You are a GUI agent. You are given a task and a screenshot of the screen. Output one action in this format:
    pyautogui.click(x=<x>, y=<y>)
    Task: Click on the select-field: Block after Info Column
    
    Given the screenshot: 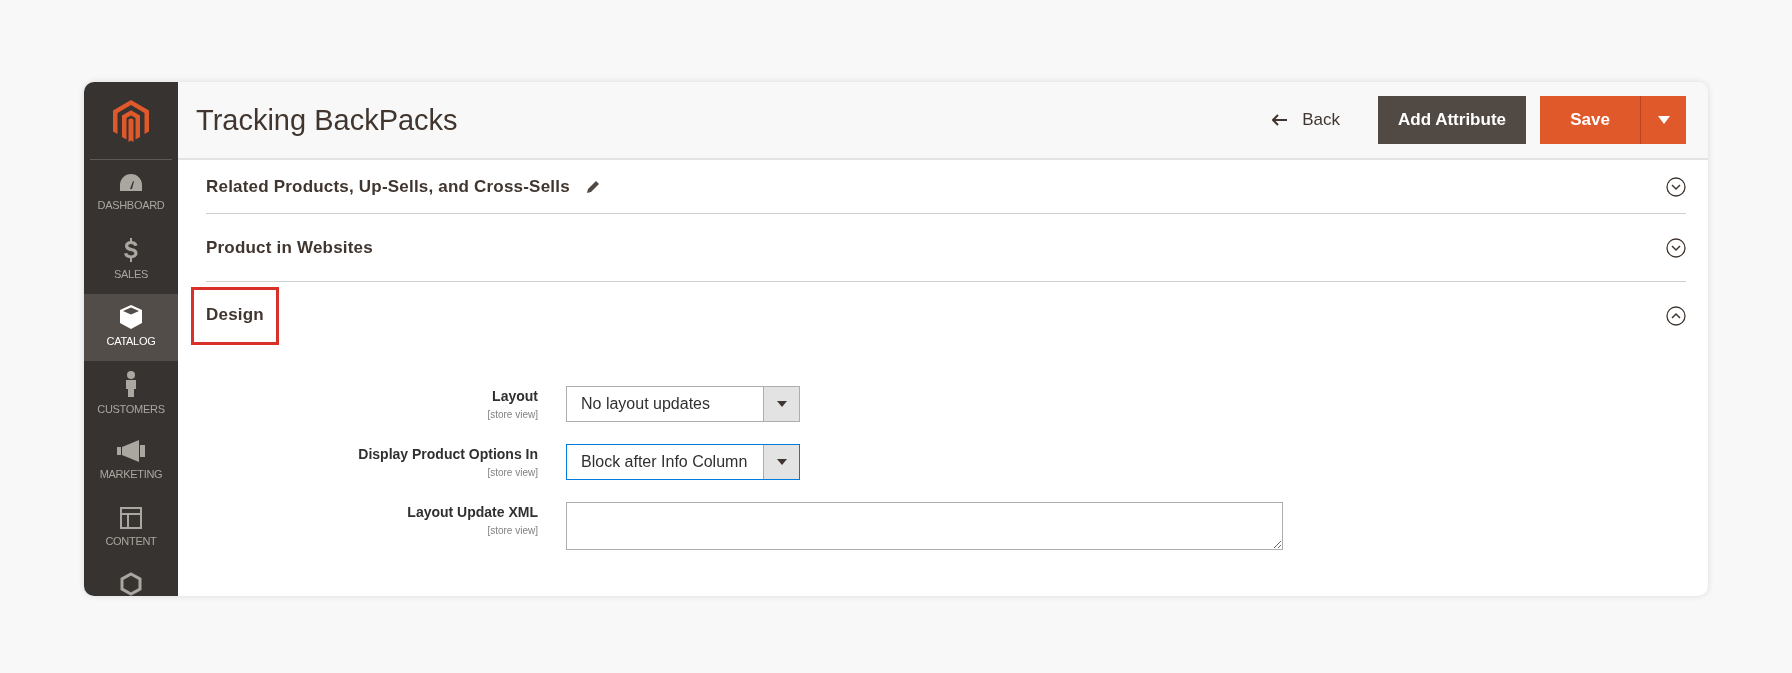 What is the action you would take?
    pyautogui.click(x=683, y=462)
    